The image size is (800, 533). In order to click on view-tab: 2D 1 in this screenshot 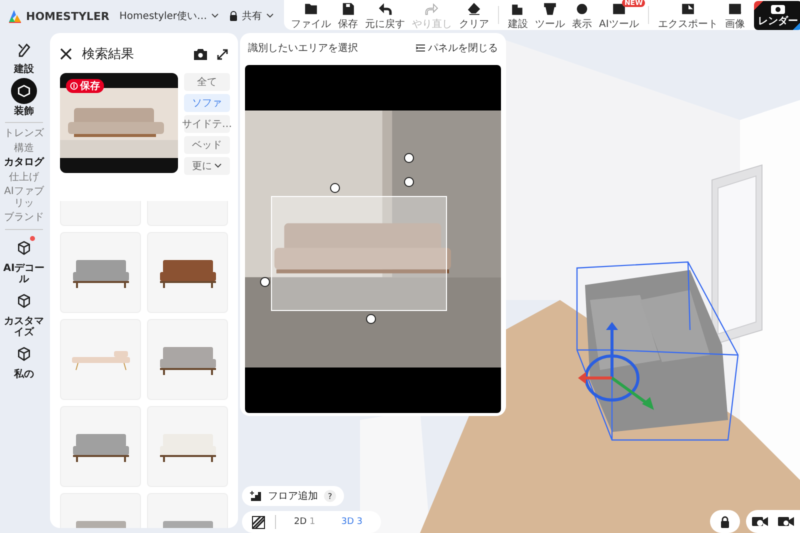, I will do `click(305, 522)`.